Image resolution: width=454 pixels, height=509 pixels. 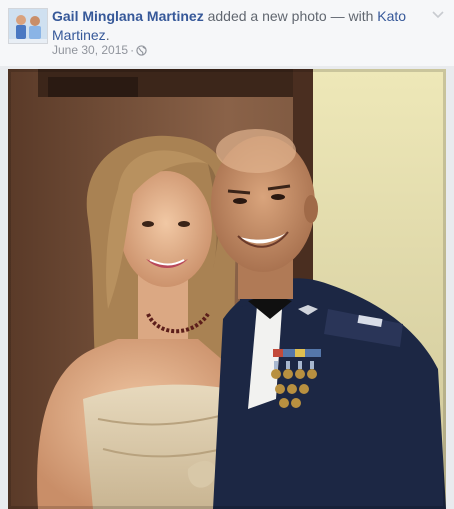 I want to click on author-name-link: Gail Minglana Martinez, so click(x=128, y=16).